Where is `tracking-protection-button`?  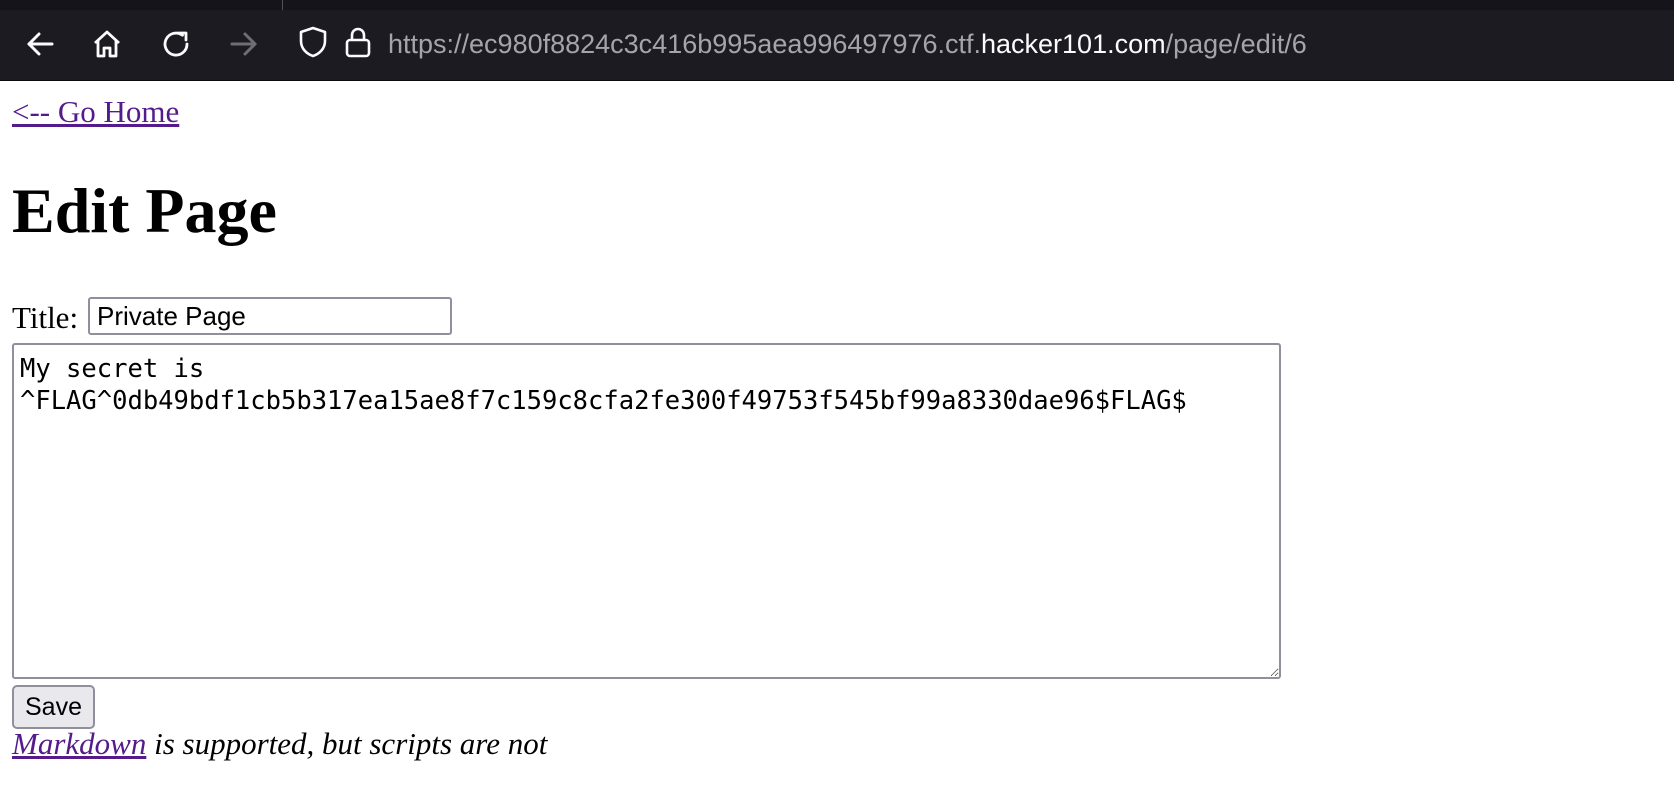 tracking-protection-button is located at coordinates (313, 44).